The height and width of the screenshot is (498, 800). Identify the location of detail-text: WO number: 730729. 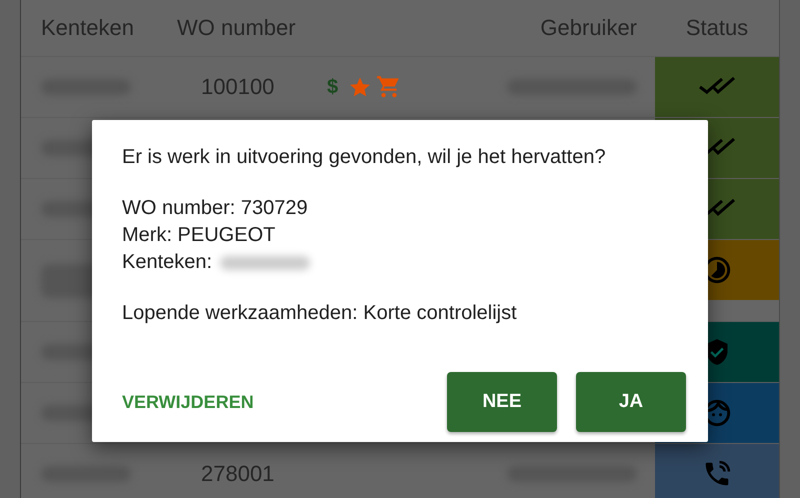
(215, 208).